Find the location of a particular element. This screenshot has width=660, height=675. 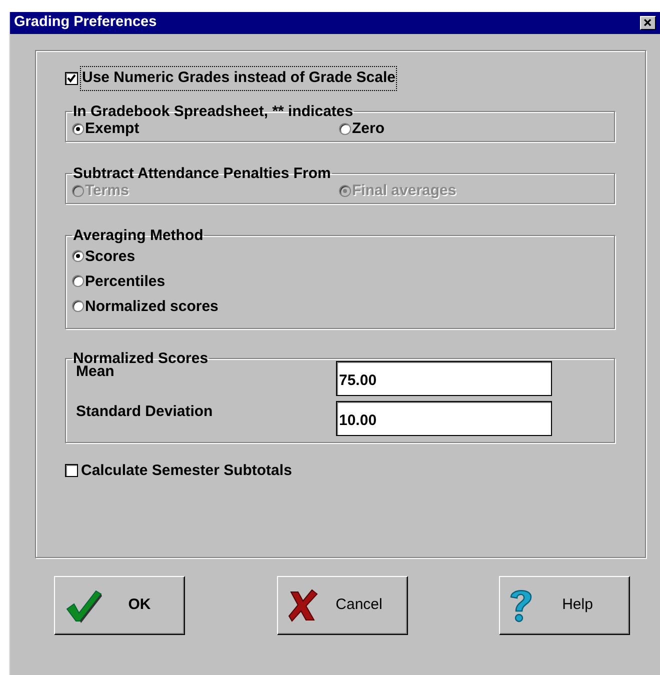

cross-icon is located at coordinates (303, 606).